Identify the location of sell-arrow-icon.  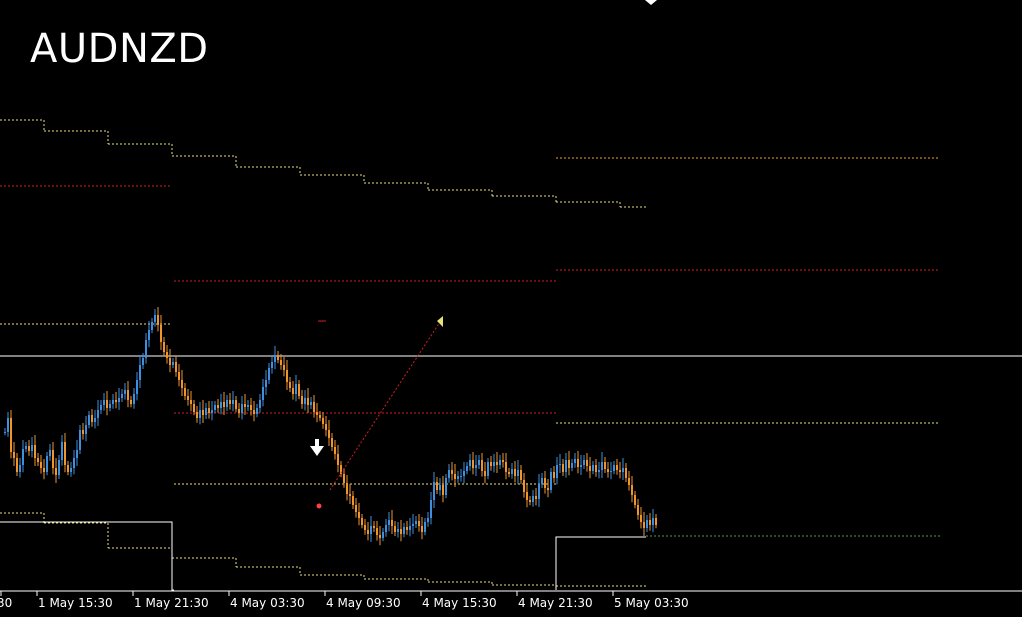
(317, 447).